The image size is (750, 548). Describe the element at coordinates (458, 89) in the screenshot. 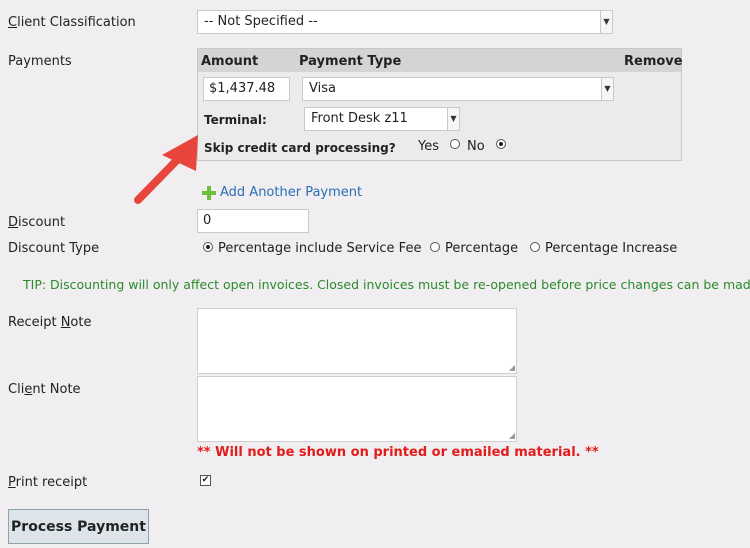

I see `payment-type-select: Visa ▼` at that location.